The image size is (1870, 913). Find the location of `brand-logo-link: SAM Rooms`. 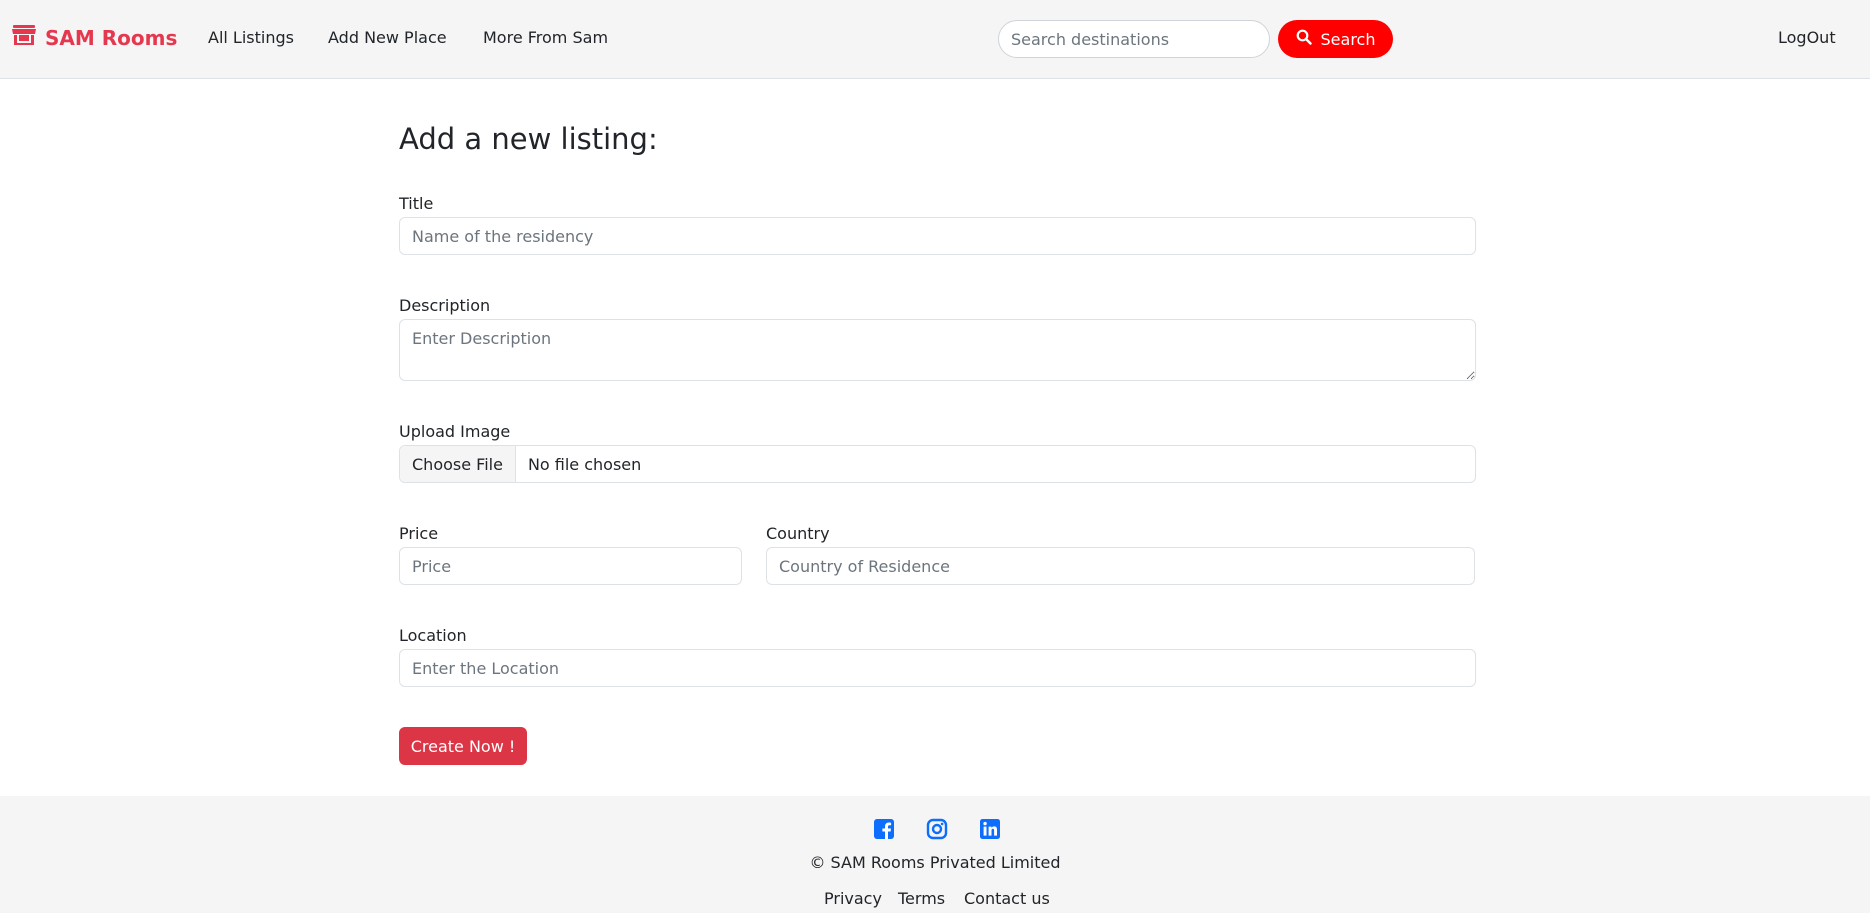

brand-logo-link: SAM Rooms is located at coordinates (94, 37).